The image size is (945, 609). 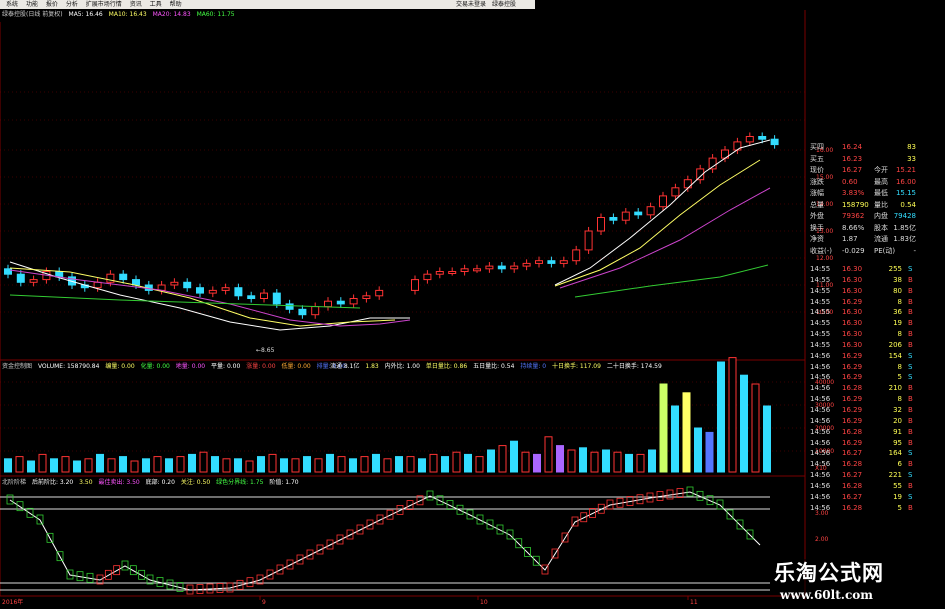 What do you see at coordinates (863, 269) in the screenshot?
I see `tick-row: 14:55 16.30 255 S` at bounding box center [863, 269].